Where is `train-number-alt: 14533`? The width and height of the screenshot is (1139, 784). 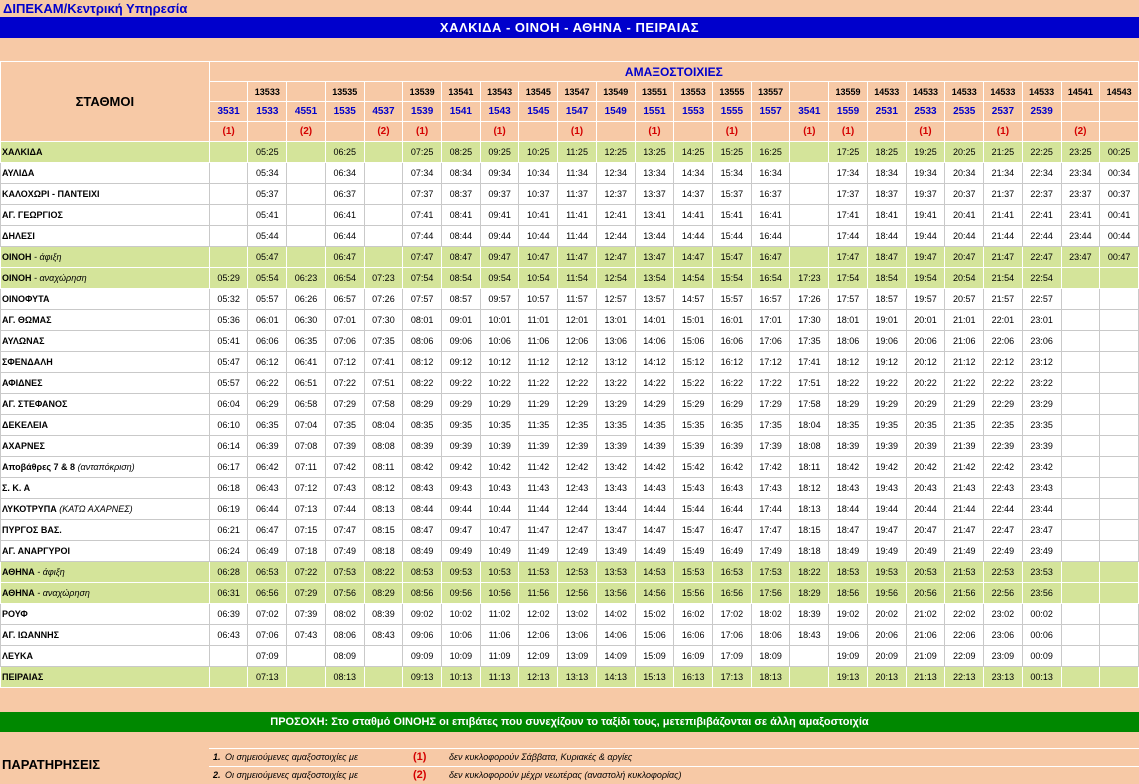 train-number-alt: 14533 is located at coordinates (1041, 91).